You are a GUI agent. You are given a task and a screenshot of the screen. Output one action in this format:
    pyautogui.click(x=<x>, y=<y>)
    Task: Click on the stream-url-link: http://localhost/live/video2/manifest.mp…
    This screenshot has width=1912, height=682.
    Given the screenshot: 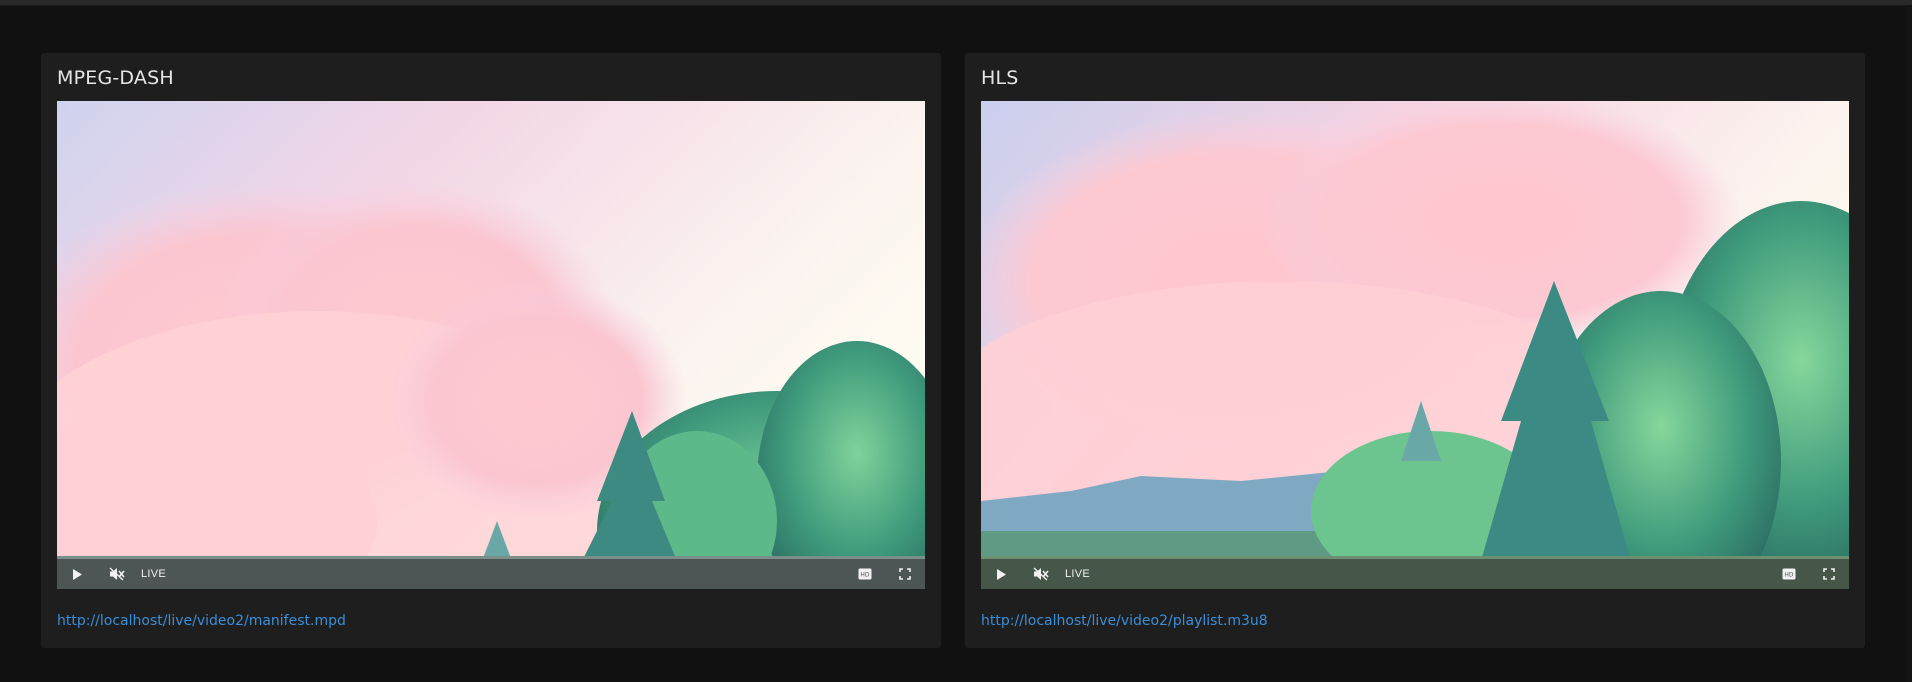 What is the action you would take?
    pyautogui.click(x=201, y=621)
    